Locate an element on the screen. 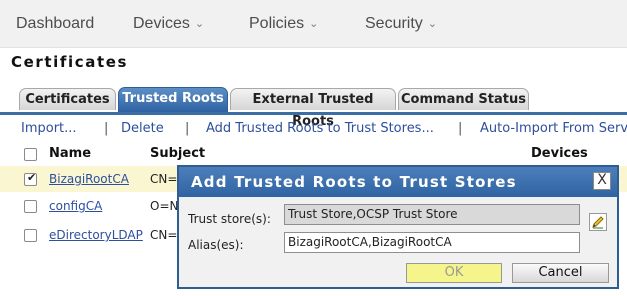 This screenshot has height=296, width=627. tab-external-trusted-roots: External Trusted Roots is located at coordinates (313, 108).